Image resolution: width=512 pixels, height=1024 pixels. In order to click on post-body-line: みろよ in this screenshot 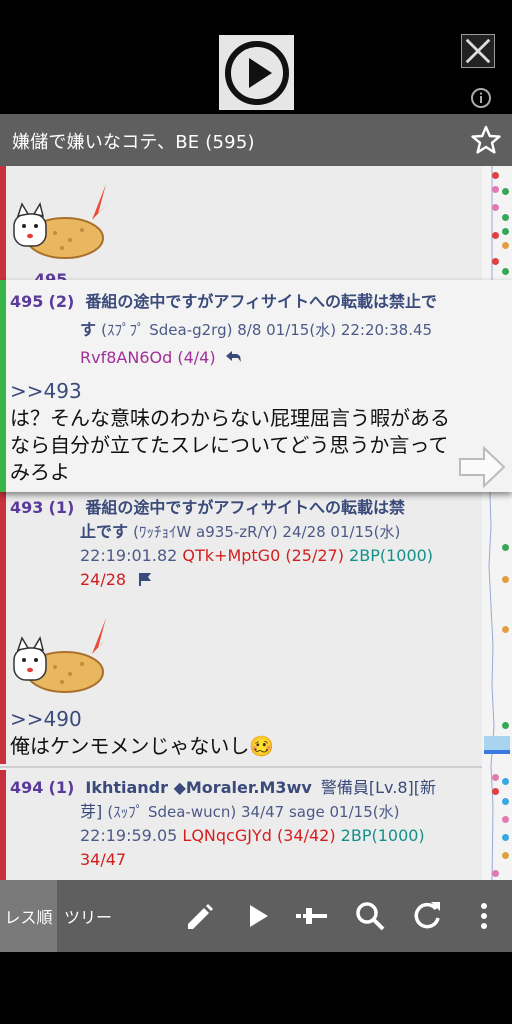, I will do `click(40, 472)`.